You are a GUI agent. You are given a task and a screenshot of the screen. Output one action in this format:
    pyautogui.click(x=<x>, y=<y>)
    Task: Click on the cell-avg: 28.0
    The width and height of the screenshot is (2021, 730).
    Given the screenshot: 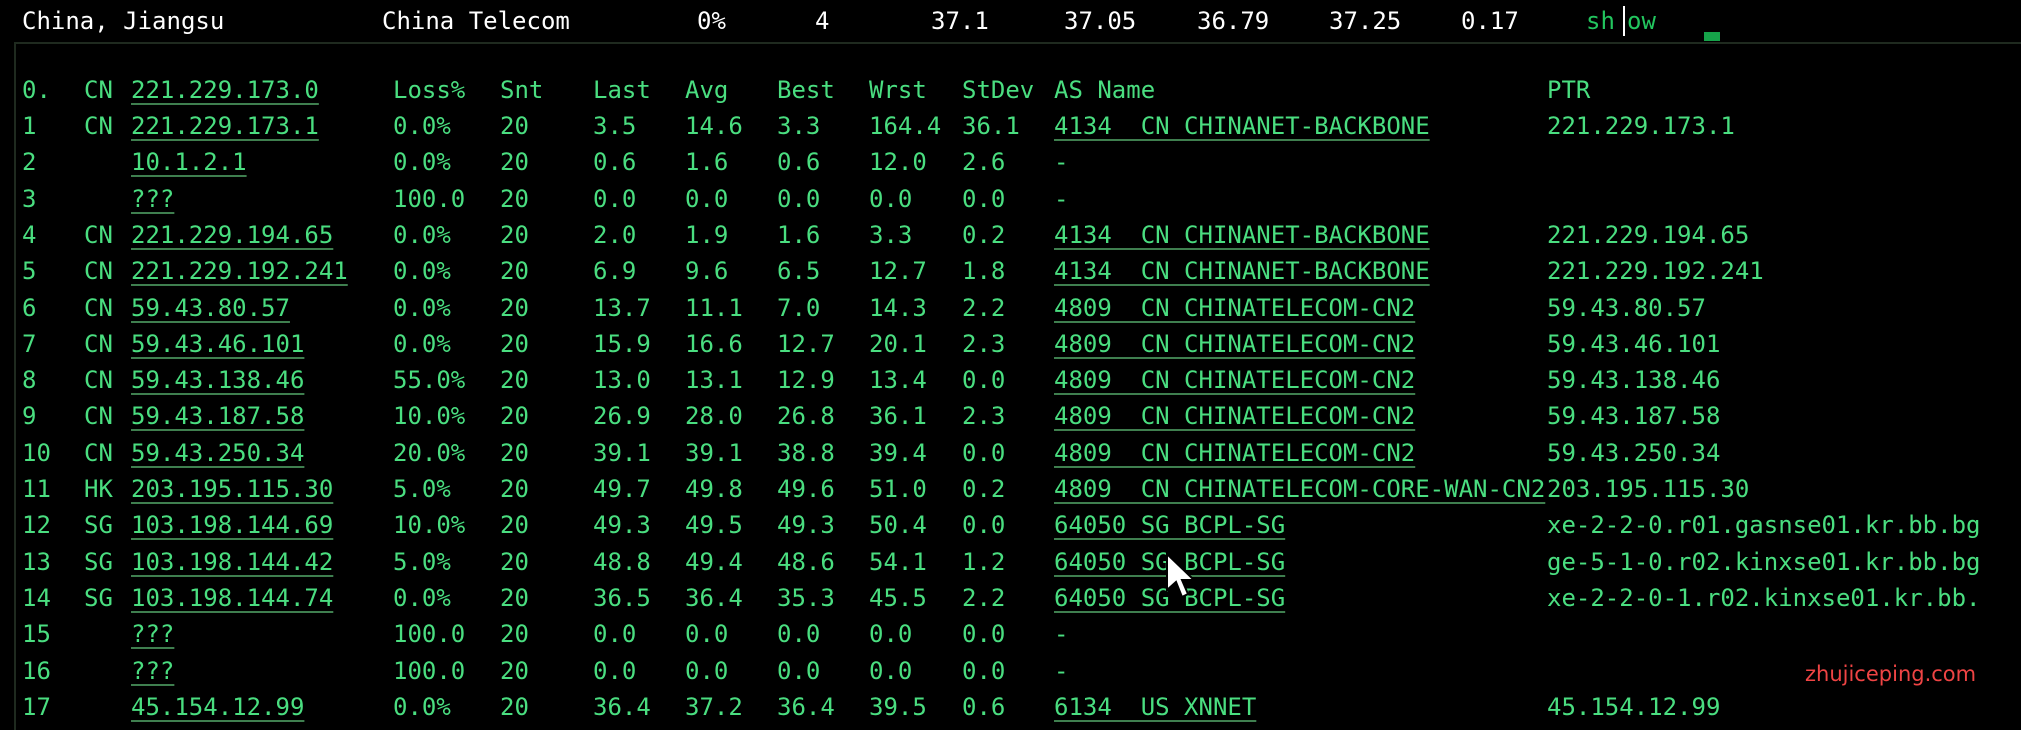 What is the action you would take?
    pyautogui.click(x=714, y=416)
    